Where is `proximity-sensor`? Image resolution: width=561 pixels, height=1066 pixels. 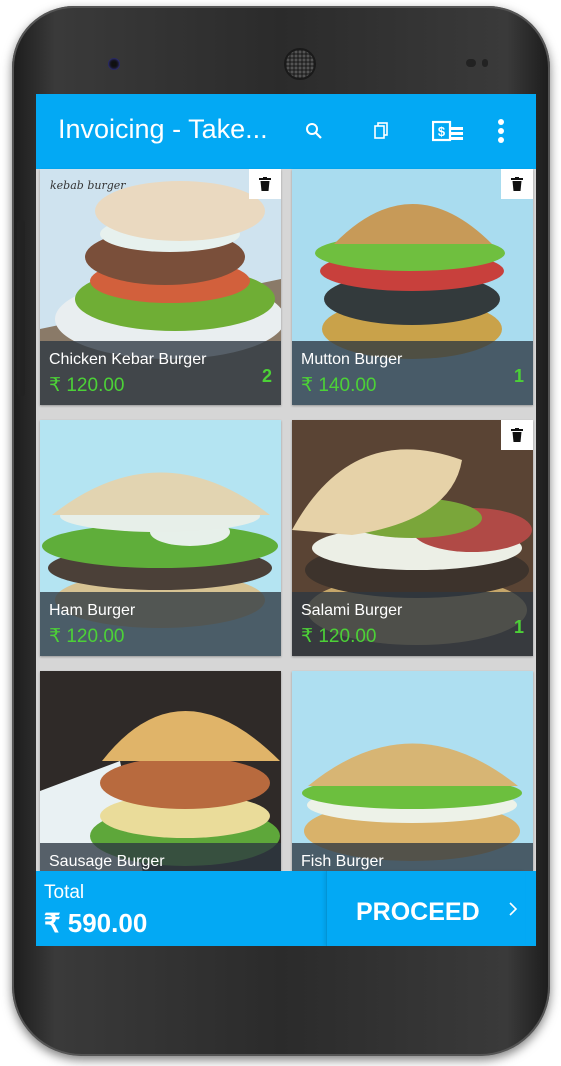 proximity-sensor is located at coordinates (471, 63).